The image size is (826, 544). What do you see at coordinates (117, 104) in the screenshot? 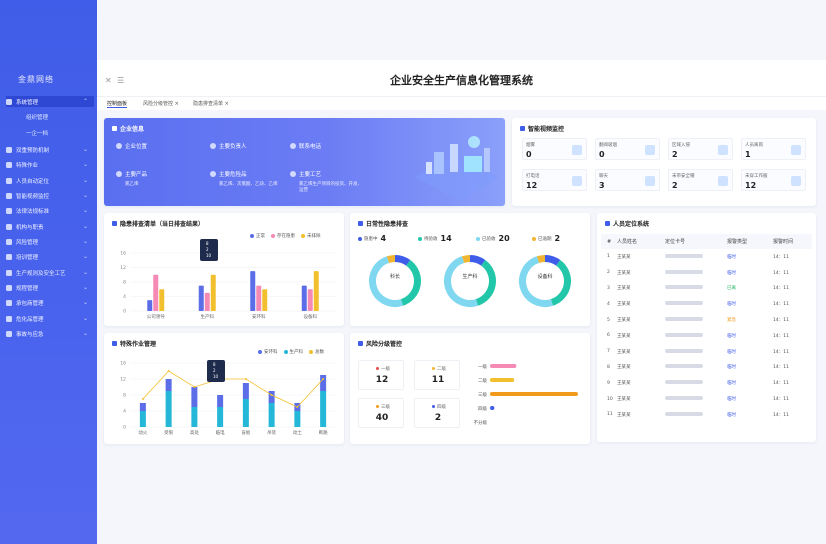
I see `tab-dashboard: 控制面板` at bounding box center [117, 104].